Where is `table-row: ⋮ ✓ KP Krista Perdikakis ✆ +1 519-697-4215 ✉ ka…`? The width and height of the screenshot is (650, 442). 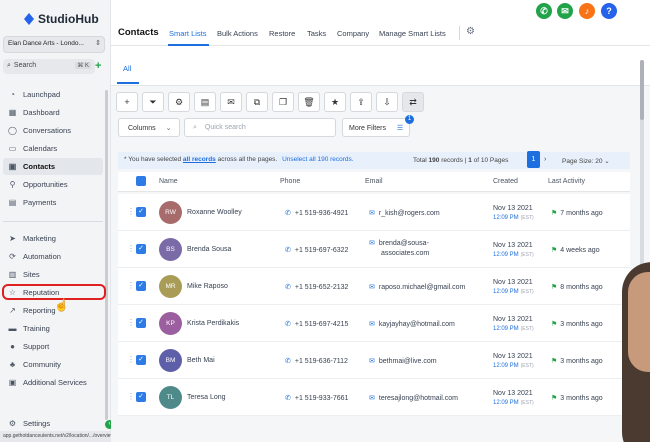
table-row: ⋮ ✓ KP Krista Perdikakis ✆ +1 519-697-4215 ✉ ka… is located at coordinates (374, 323).